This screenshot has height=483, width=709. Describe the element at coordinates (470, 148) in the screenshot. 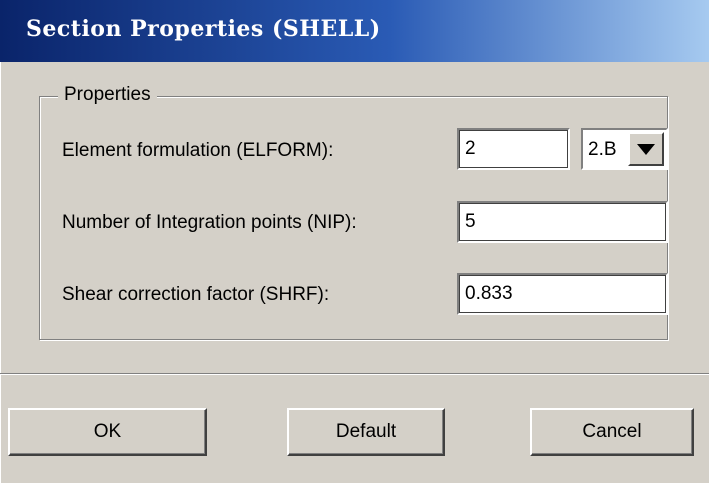

I see `elform-value: 2` at that location.